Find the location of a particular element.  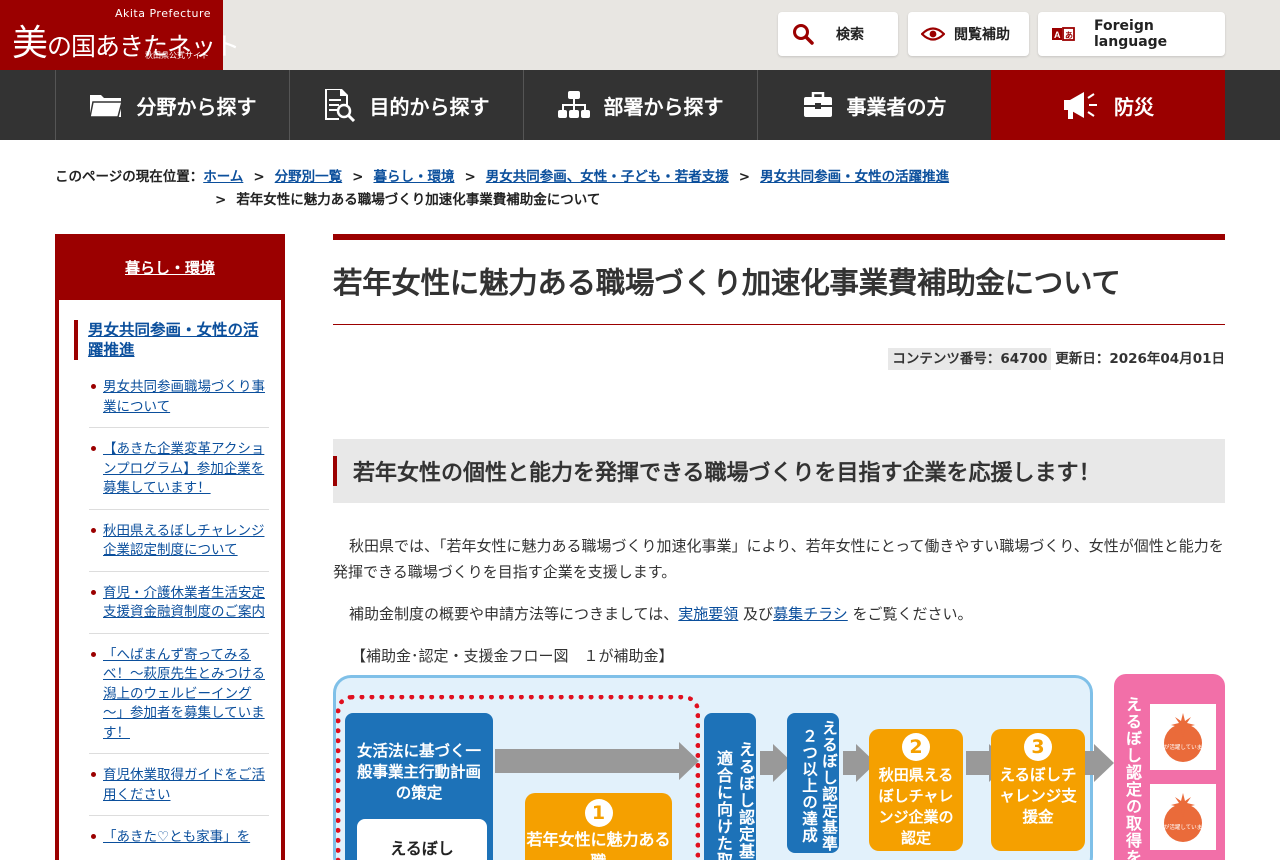

svg-text: A is located at coordinates (1057, 35).